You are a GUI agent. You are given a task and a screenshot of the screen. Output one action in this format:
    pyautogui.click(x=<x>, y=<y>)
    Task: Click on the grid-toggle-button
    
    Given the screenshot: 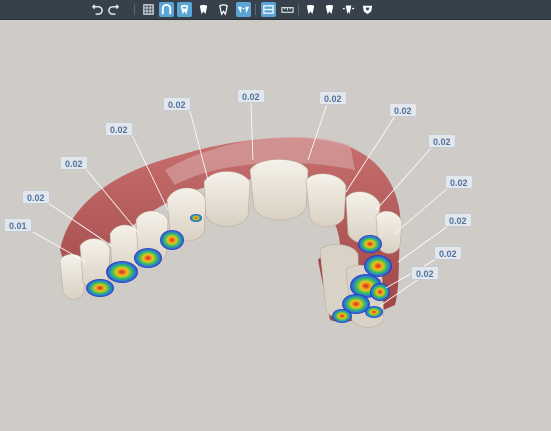 What is the action you would take?
    pyautogui.click(x=148, y=9)
    